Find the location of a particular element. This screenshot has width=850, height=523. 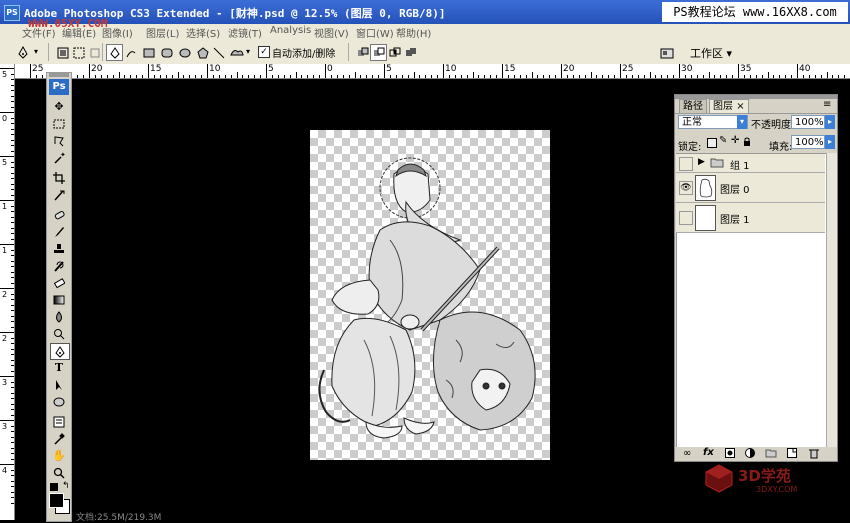

lasso-icon is located at coordinates (59, 140).